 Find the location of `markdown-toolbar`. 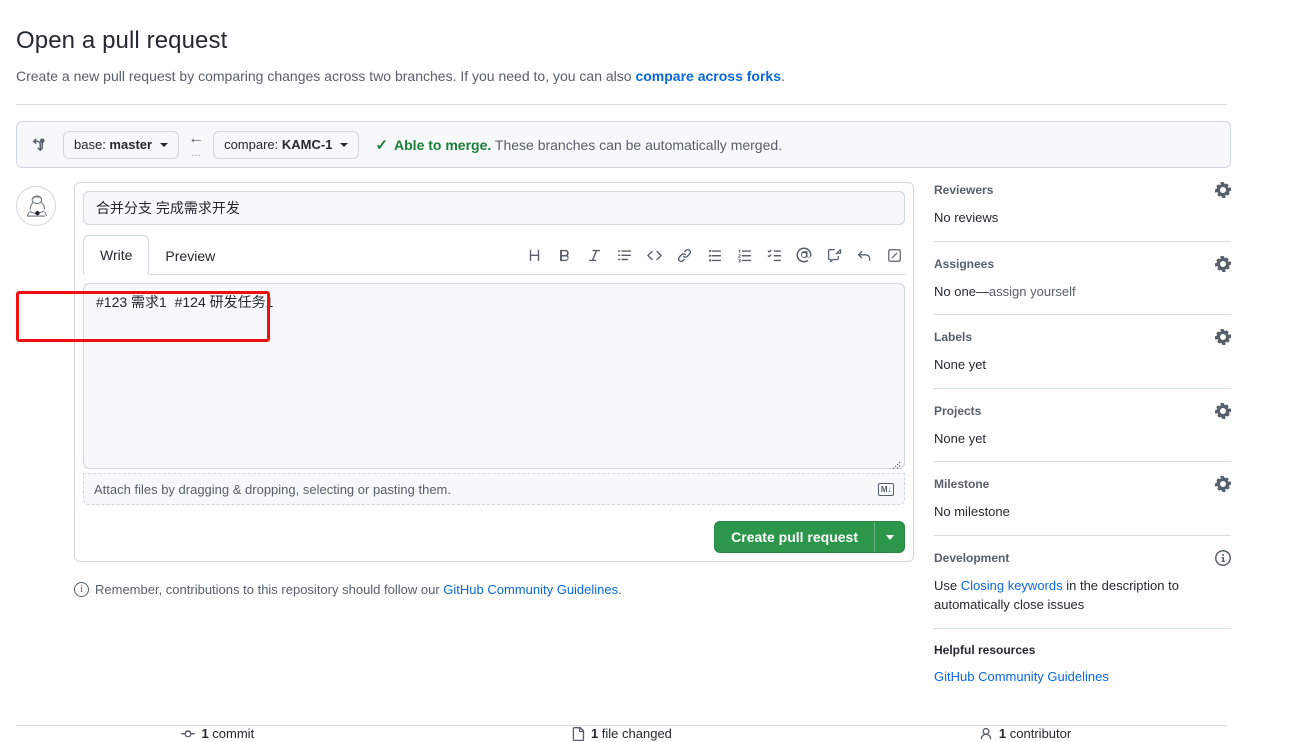

markdown-toolbar is located at coordinates (714, 259).